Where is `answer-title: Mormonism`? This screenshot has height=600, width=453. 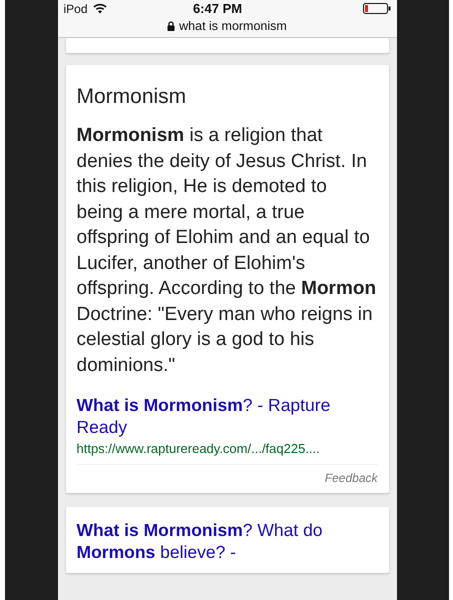 answer-title: Mormonism is located at coordinates (132, 97).